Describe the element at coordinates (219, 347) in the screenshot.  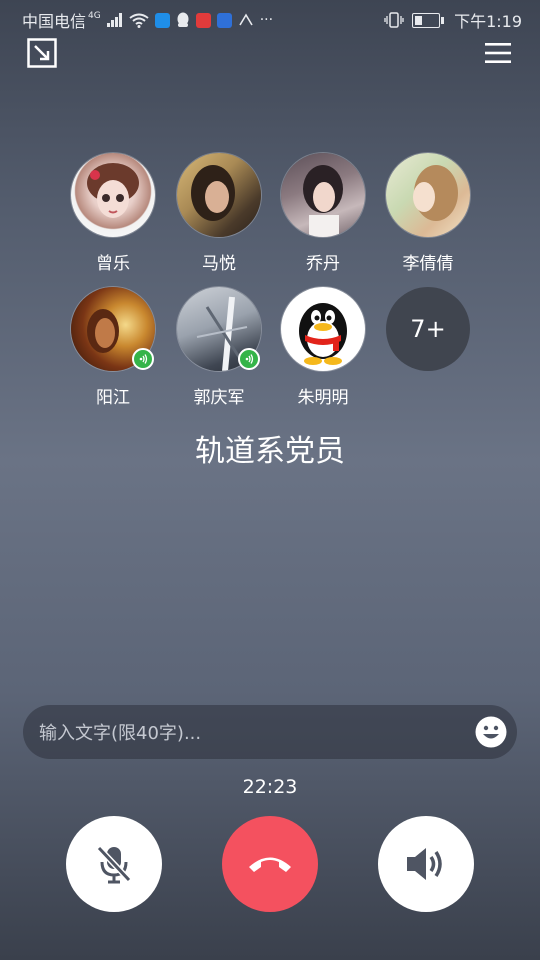
I see `member-item: 郭庆军` at that location.